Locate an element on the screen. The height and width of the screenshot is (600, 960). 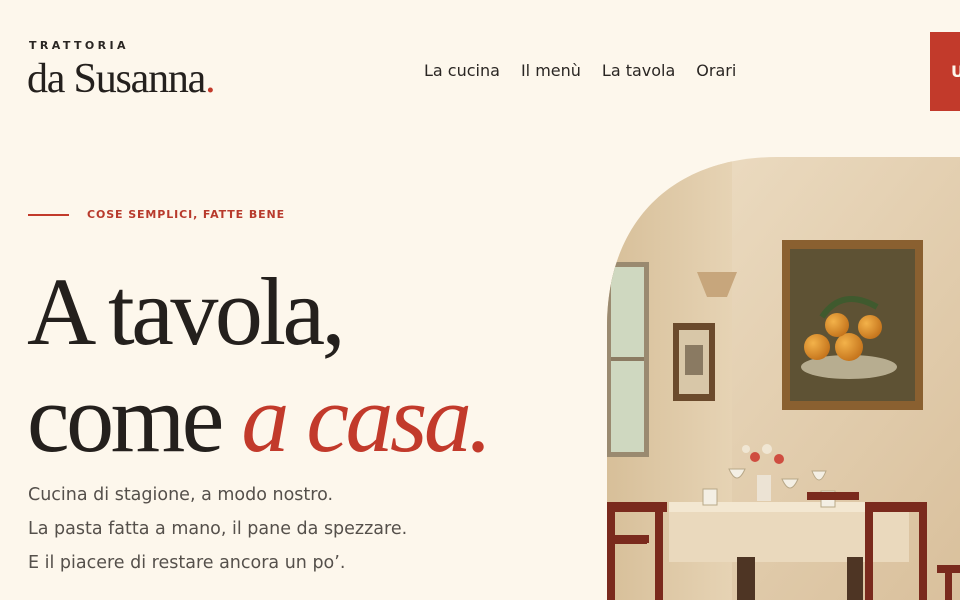
hero-body-line1: Cucina di stagione, a modo nostro. is located at coordinates (181, 495).